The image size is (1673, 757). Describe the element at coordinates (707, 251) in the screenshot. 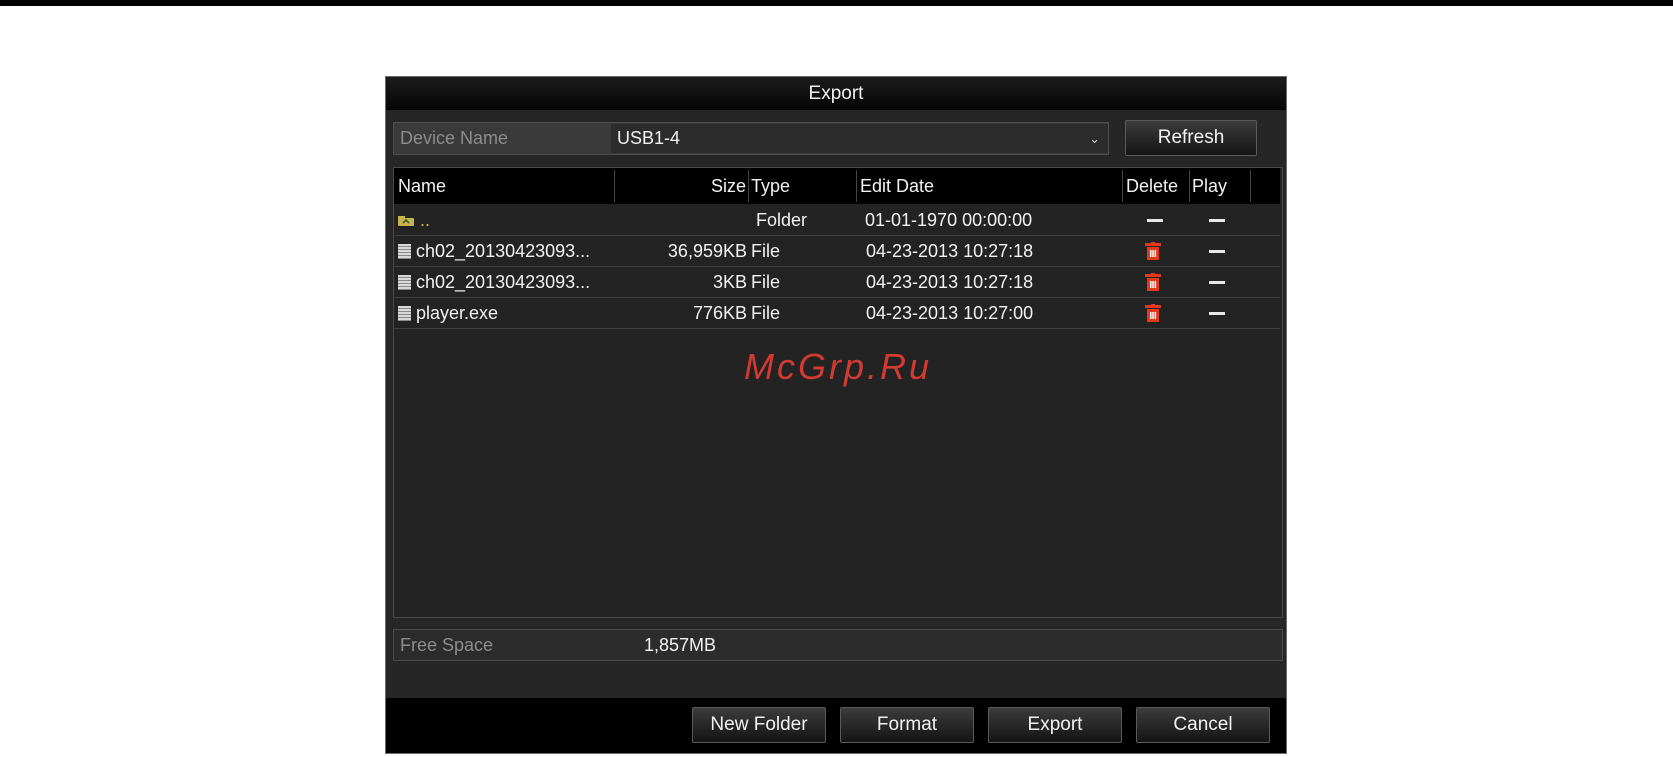

I see `row-size: 36,959KB` at that location.